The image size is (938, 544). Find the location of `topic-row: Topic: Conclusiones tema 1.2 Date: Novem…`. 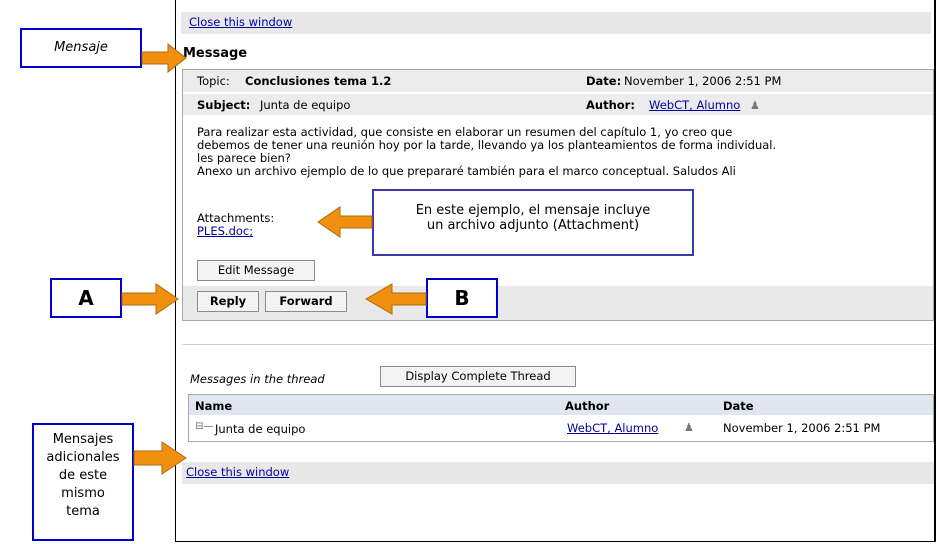

topic-row: Topic: Conclusiones tema 1.2 Date: Novem… is located at coordinates (558, 81).